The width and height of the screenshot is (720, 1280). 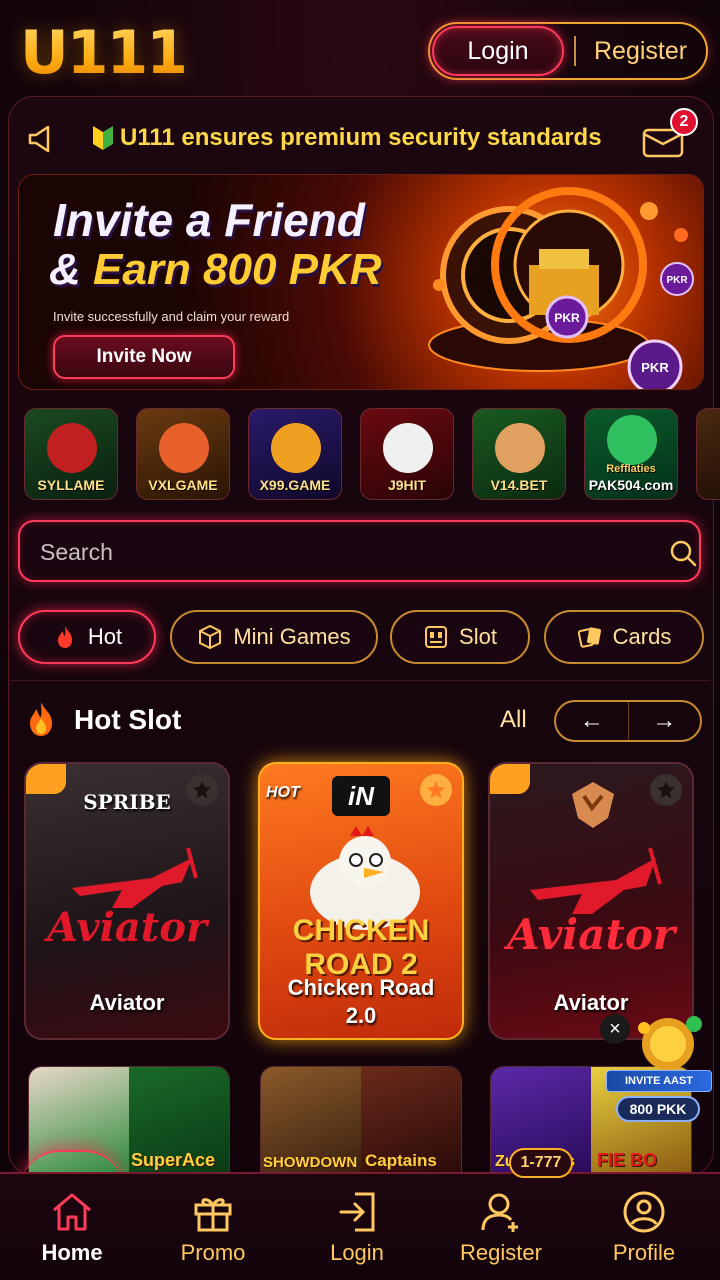 What do you see at coordinates (173, 1160) in the screenshot?
I see `game-logo-text: SuperAce` at bounding box center [173, 1160].